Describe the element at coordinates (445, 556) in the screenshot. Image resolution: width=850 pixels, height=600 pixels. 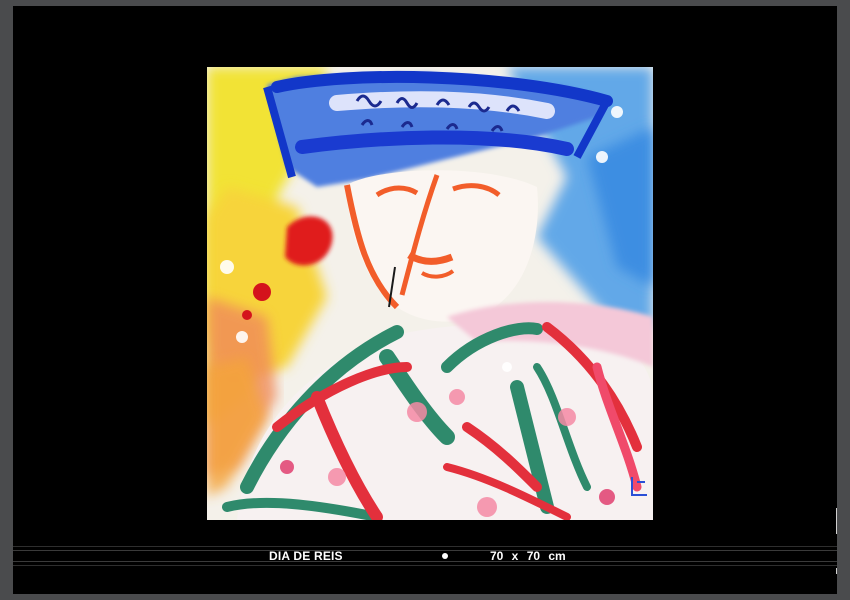
I see `separator-dot-icon` at that location.